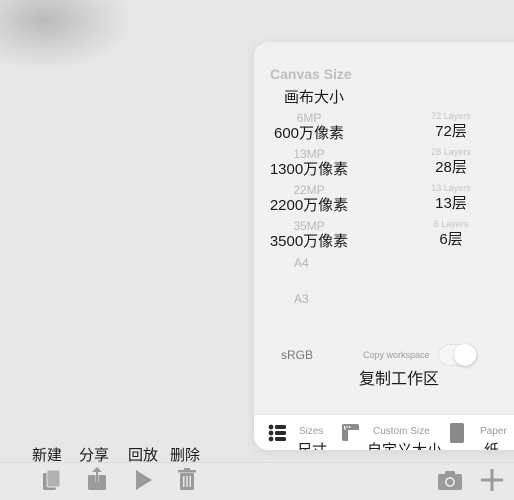 Image resolution: width=514 pixels, height=500 pixels. I want to click on canvas-size-tabs: Sizes 尺寸 Custom Size 自定义大小 Paper, so click(384, 432).